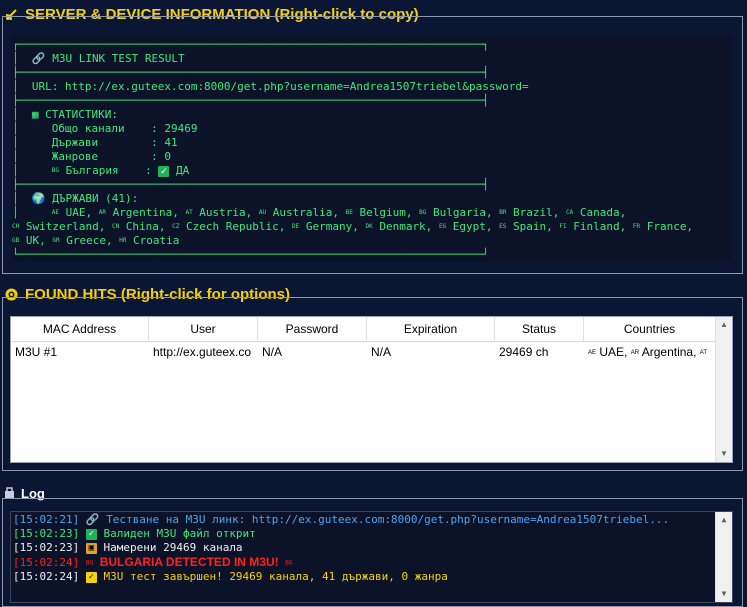 Image resolution: width=747 pixels, height=607 pixels. I want to click on country-name: Austria,, so click(225, 212).